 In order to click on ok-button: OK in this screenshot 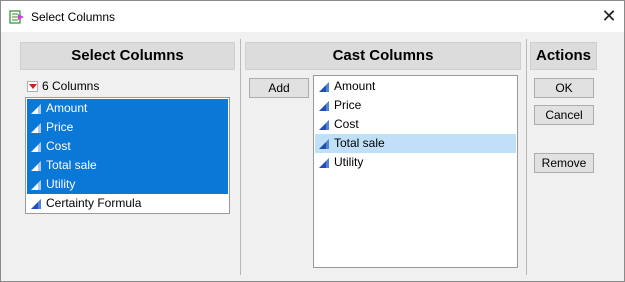, I will do `click(564, 88)`.